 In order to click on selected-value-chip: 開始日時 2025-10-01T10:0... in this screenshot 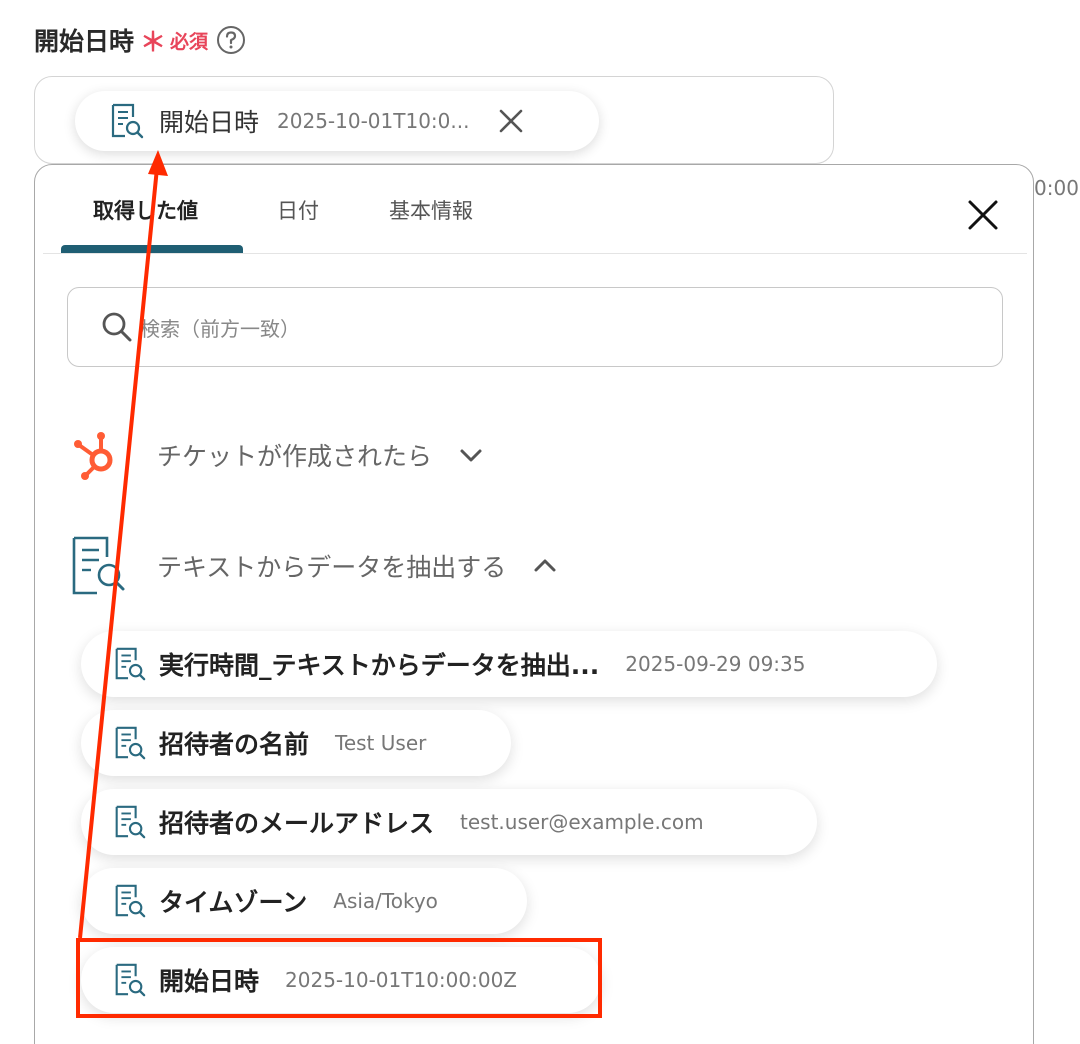, I will do `click(337, 121)`.